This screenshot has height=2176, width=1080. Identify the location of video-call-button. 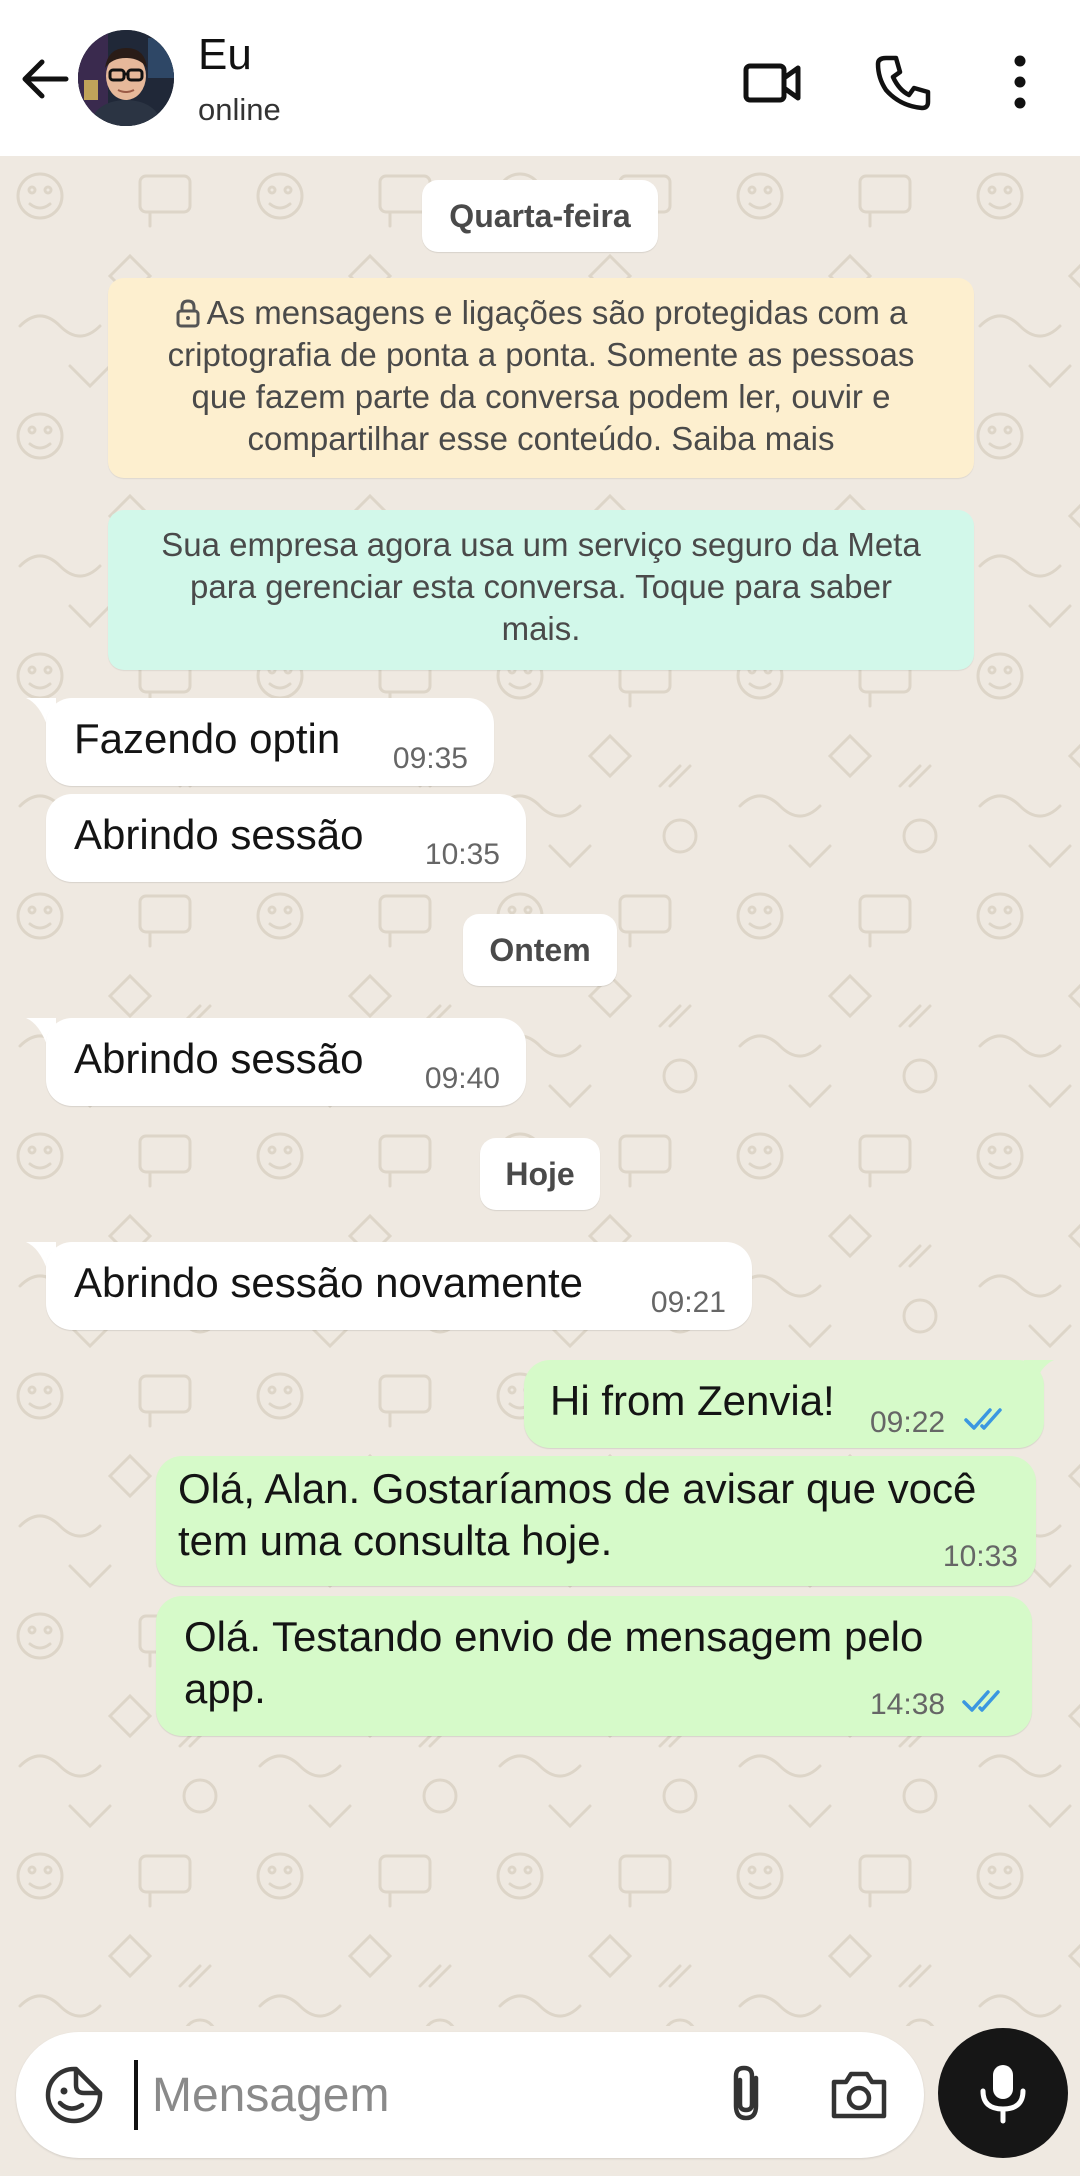
(772, 82).